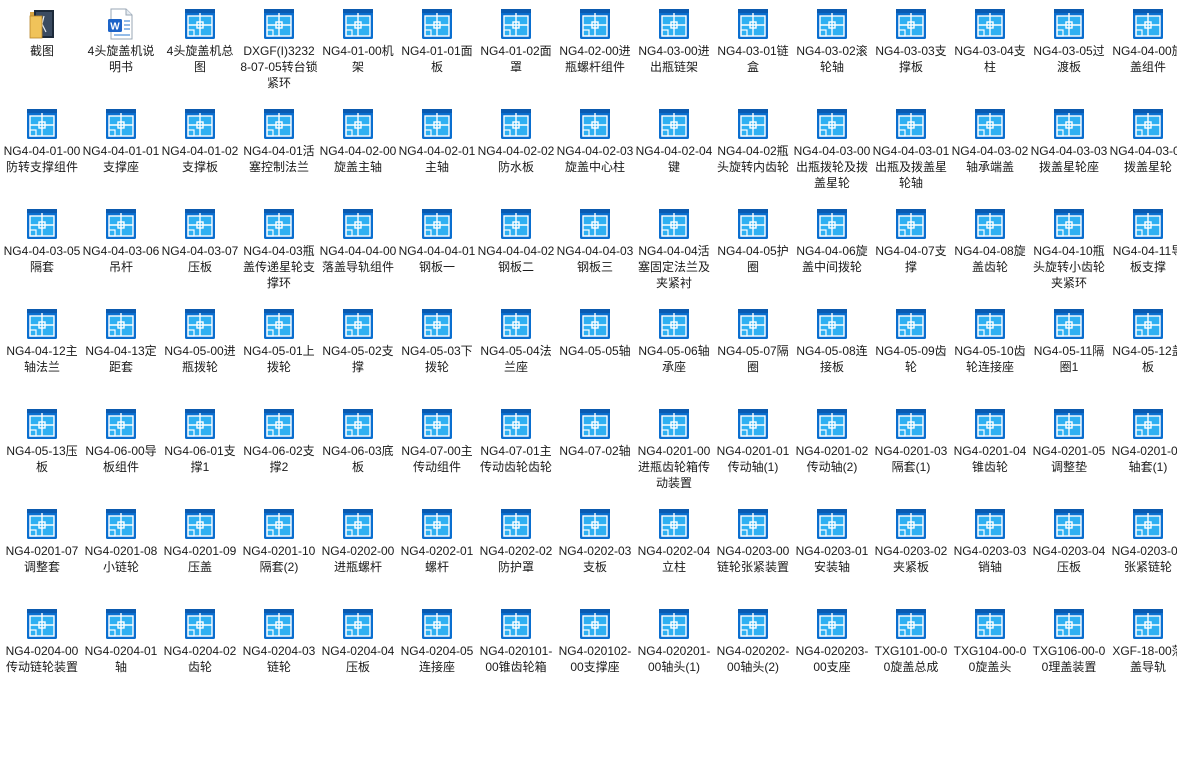  What do you see at coordinates (674, 51) in the screenshot?
I see `file-item: NG4-03-00进出瓶链架` at bounding box center [674, 51].